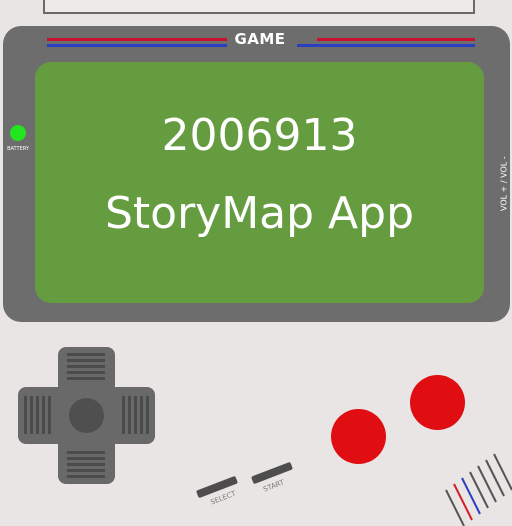 The image size is (512, 526). Describe the element at coordinates (137, 39) in the screenshot. I see `header-stripe-left-red` at that location.